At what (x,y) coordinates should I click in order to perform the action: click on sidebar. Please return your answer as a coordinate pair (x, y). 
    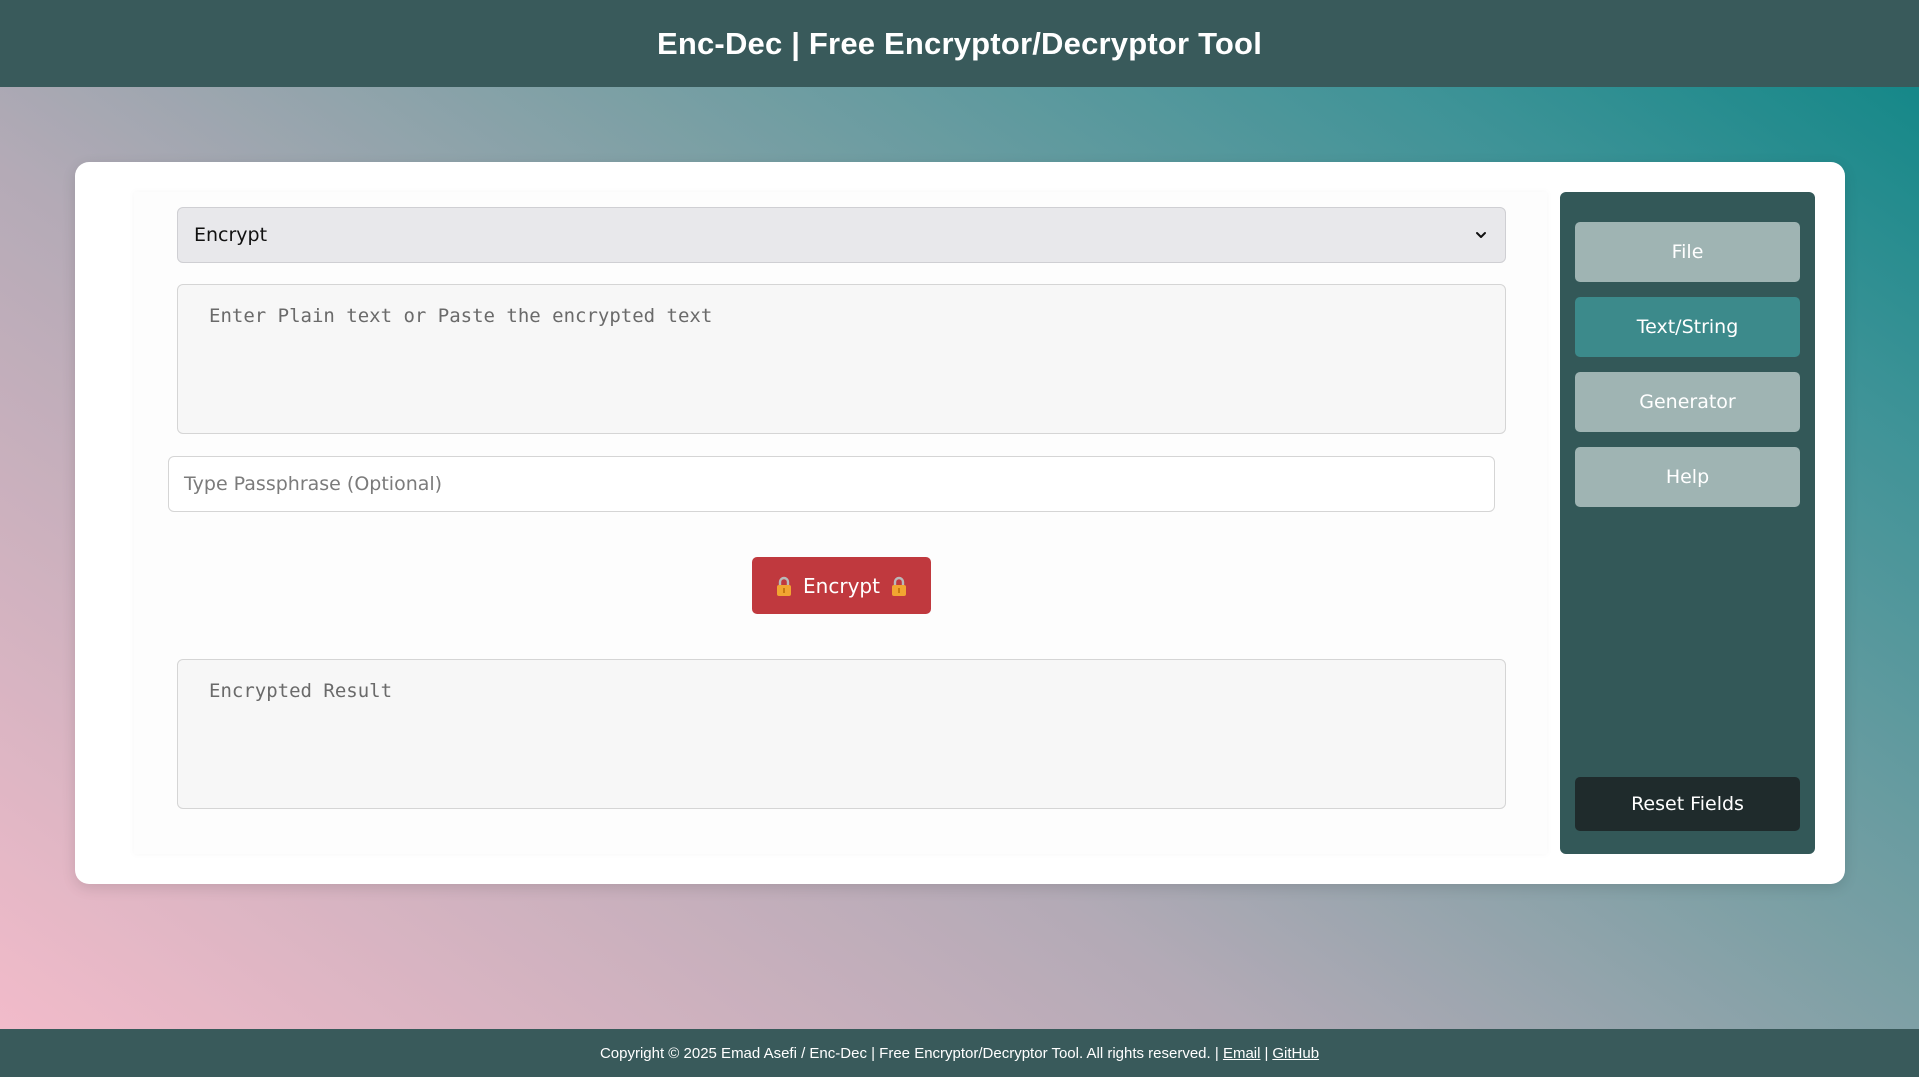
    Looking at the image, I should click on (1687, 523).